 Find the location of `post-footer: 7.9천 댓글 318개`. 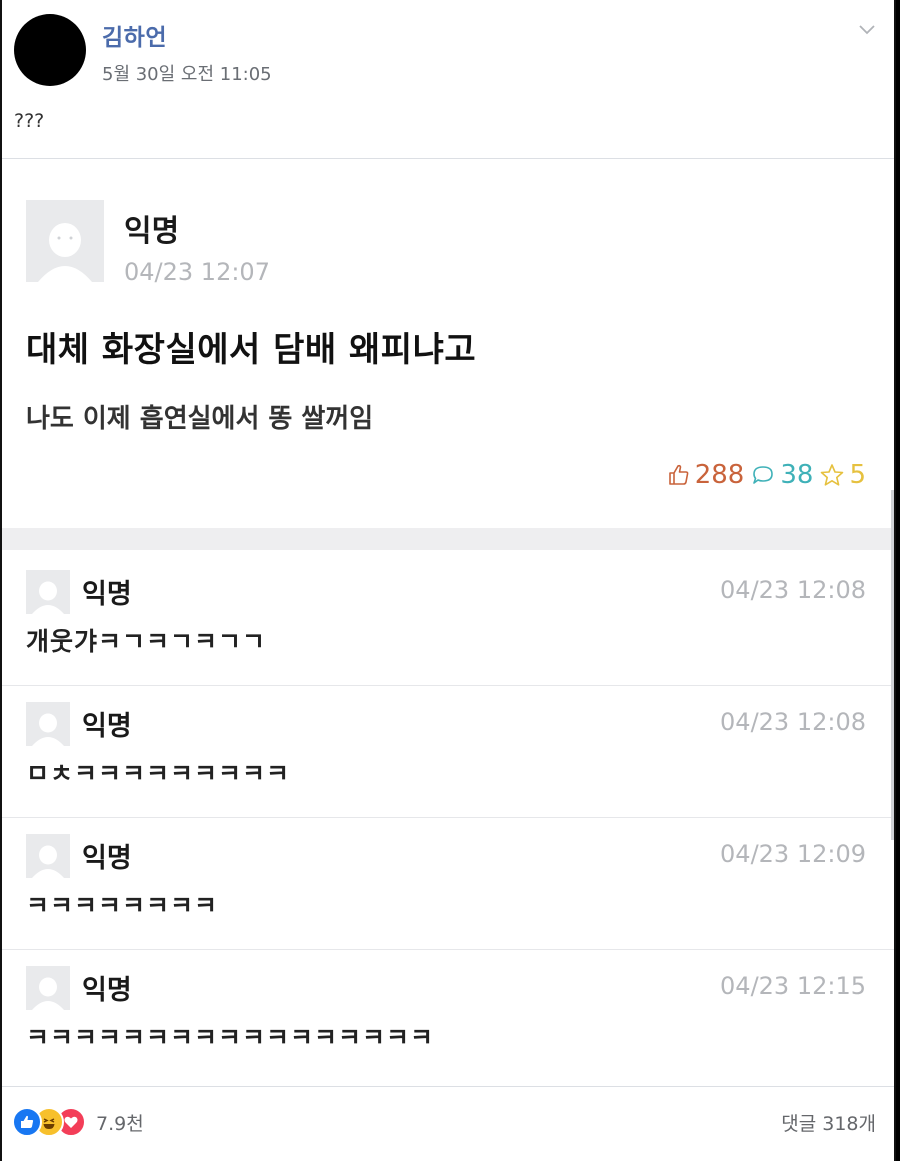

post-footer: 7.9천 댓글 318개 is located at coordinates (448, 1123).